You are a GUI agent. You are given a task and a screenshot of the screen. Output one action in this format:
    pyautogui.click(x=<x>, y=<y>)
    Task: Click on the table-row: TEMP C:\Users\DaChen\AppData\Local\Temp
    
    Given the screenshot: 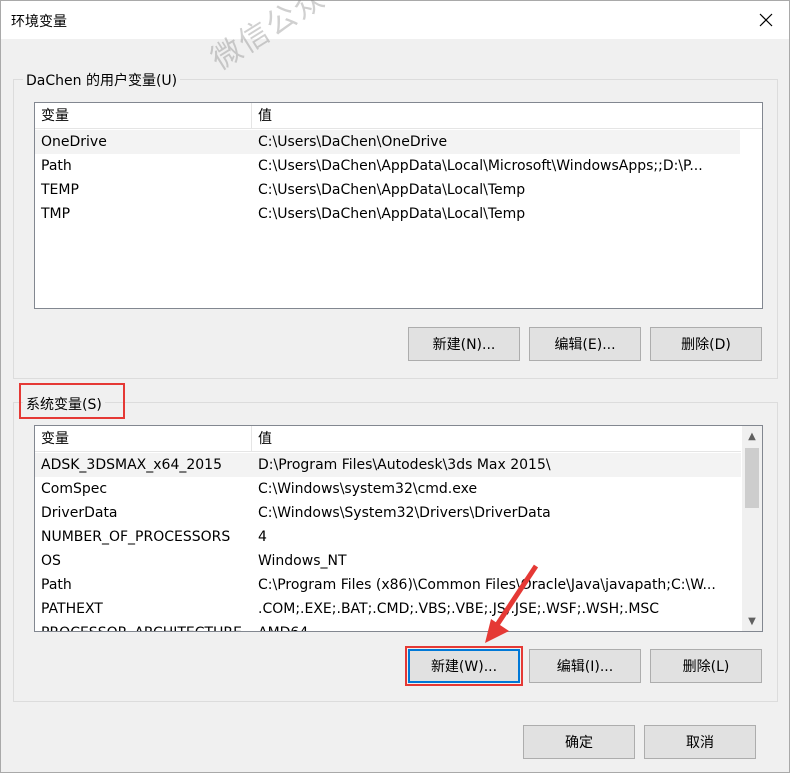 What is the action you would take?
    pyautogui.click(x=387, y=190)
    